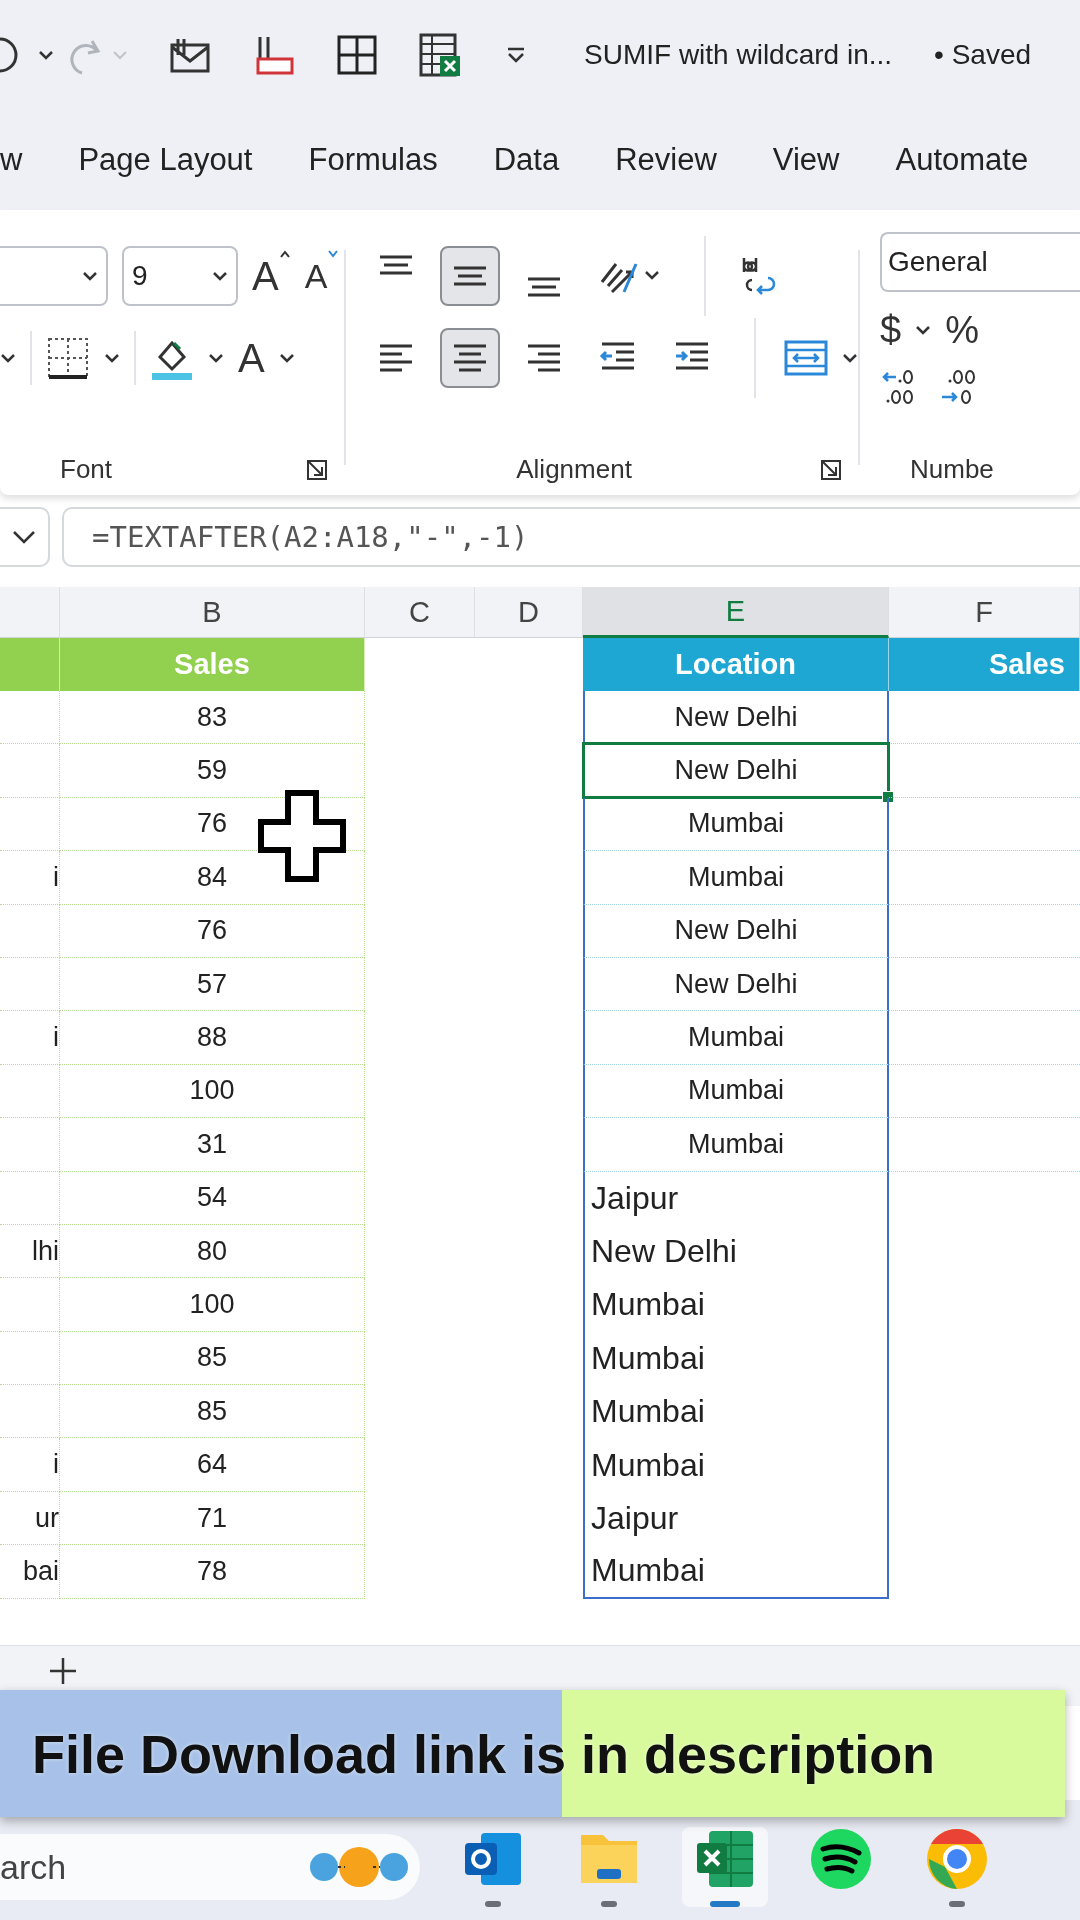  I want to click on group-label: Numbe, so click(952, 469).